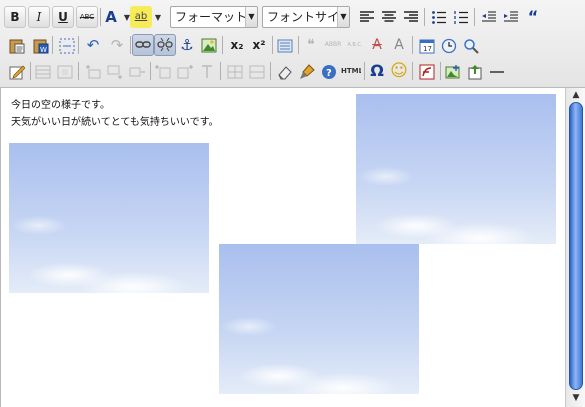  I want to click on citation-button: ❝, so click(311, 45).